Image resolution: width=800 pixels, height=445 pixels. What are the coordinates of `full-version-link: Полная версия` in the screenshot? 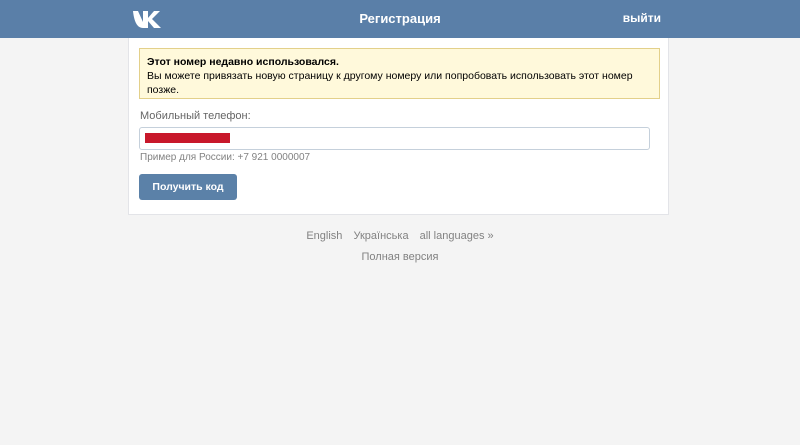 It's located at (400, 257).